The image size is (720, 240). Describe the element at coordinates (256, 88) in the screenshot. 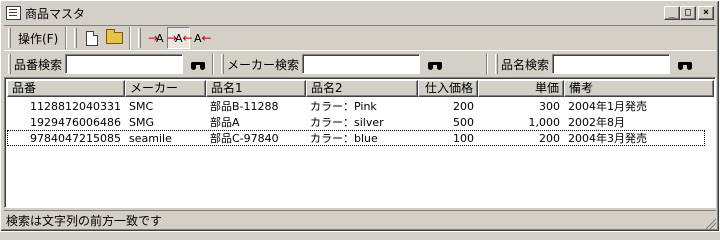

I see `column-header-name1: 品名1` at that location.